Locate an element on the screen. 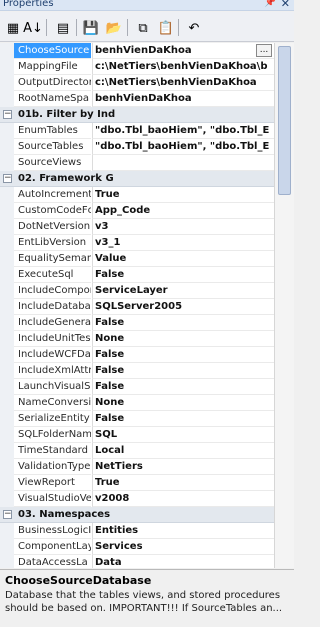 The width and height of the screenshot is (320, 627). open-icon: 📂 is located at coordinates (114, 28).